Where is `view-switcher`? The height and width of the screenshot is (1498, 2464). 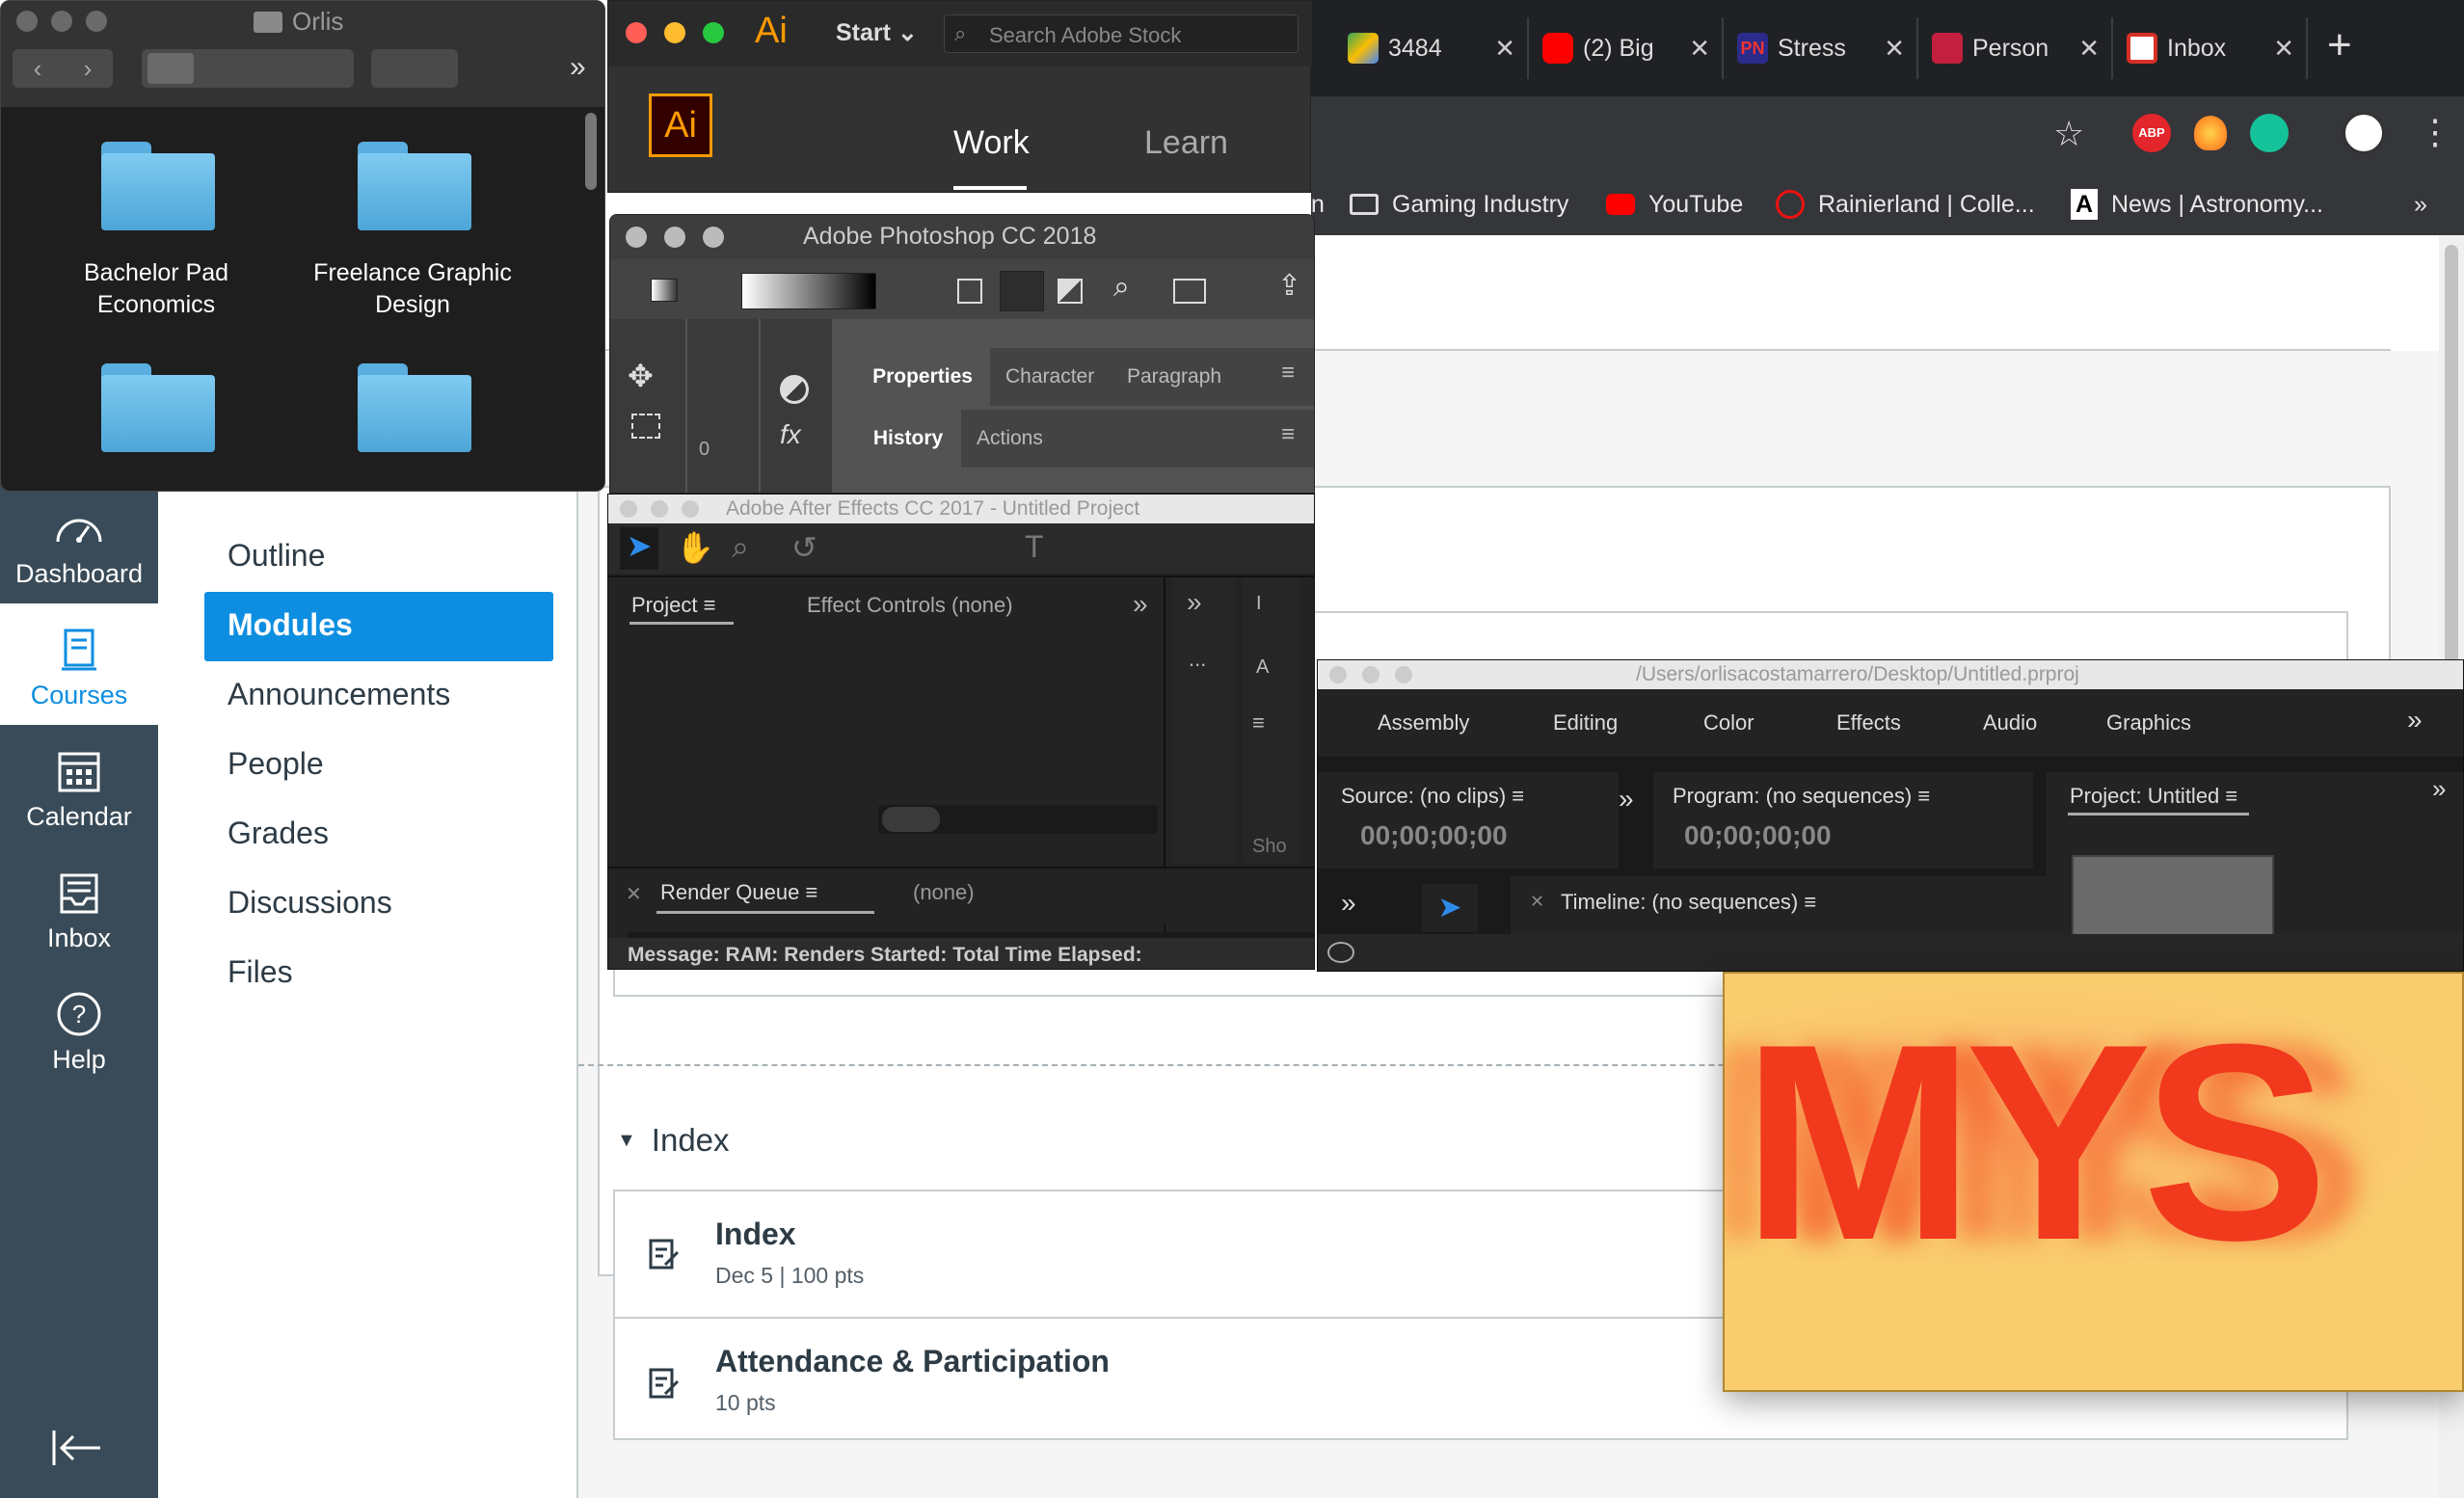
view-switcher is located at coordinates (248, 68).